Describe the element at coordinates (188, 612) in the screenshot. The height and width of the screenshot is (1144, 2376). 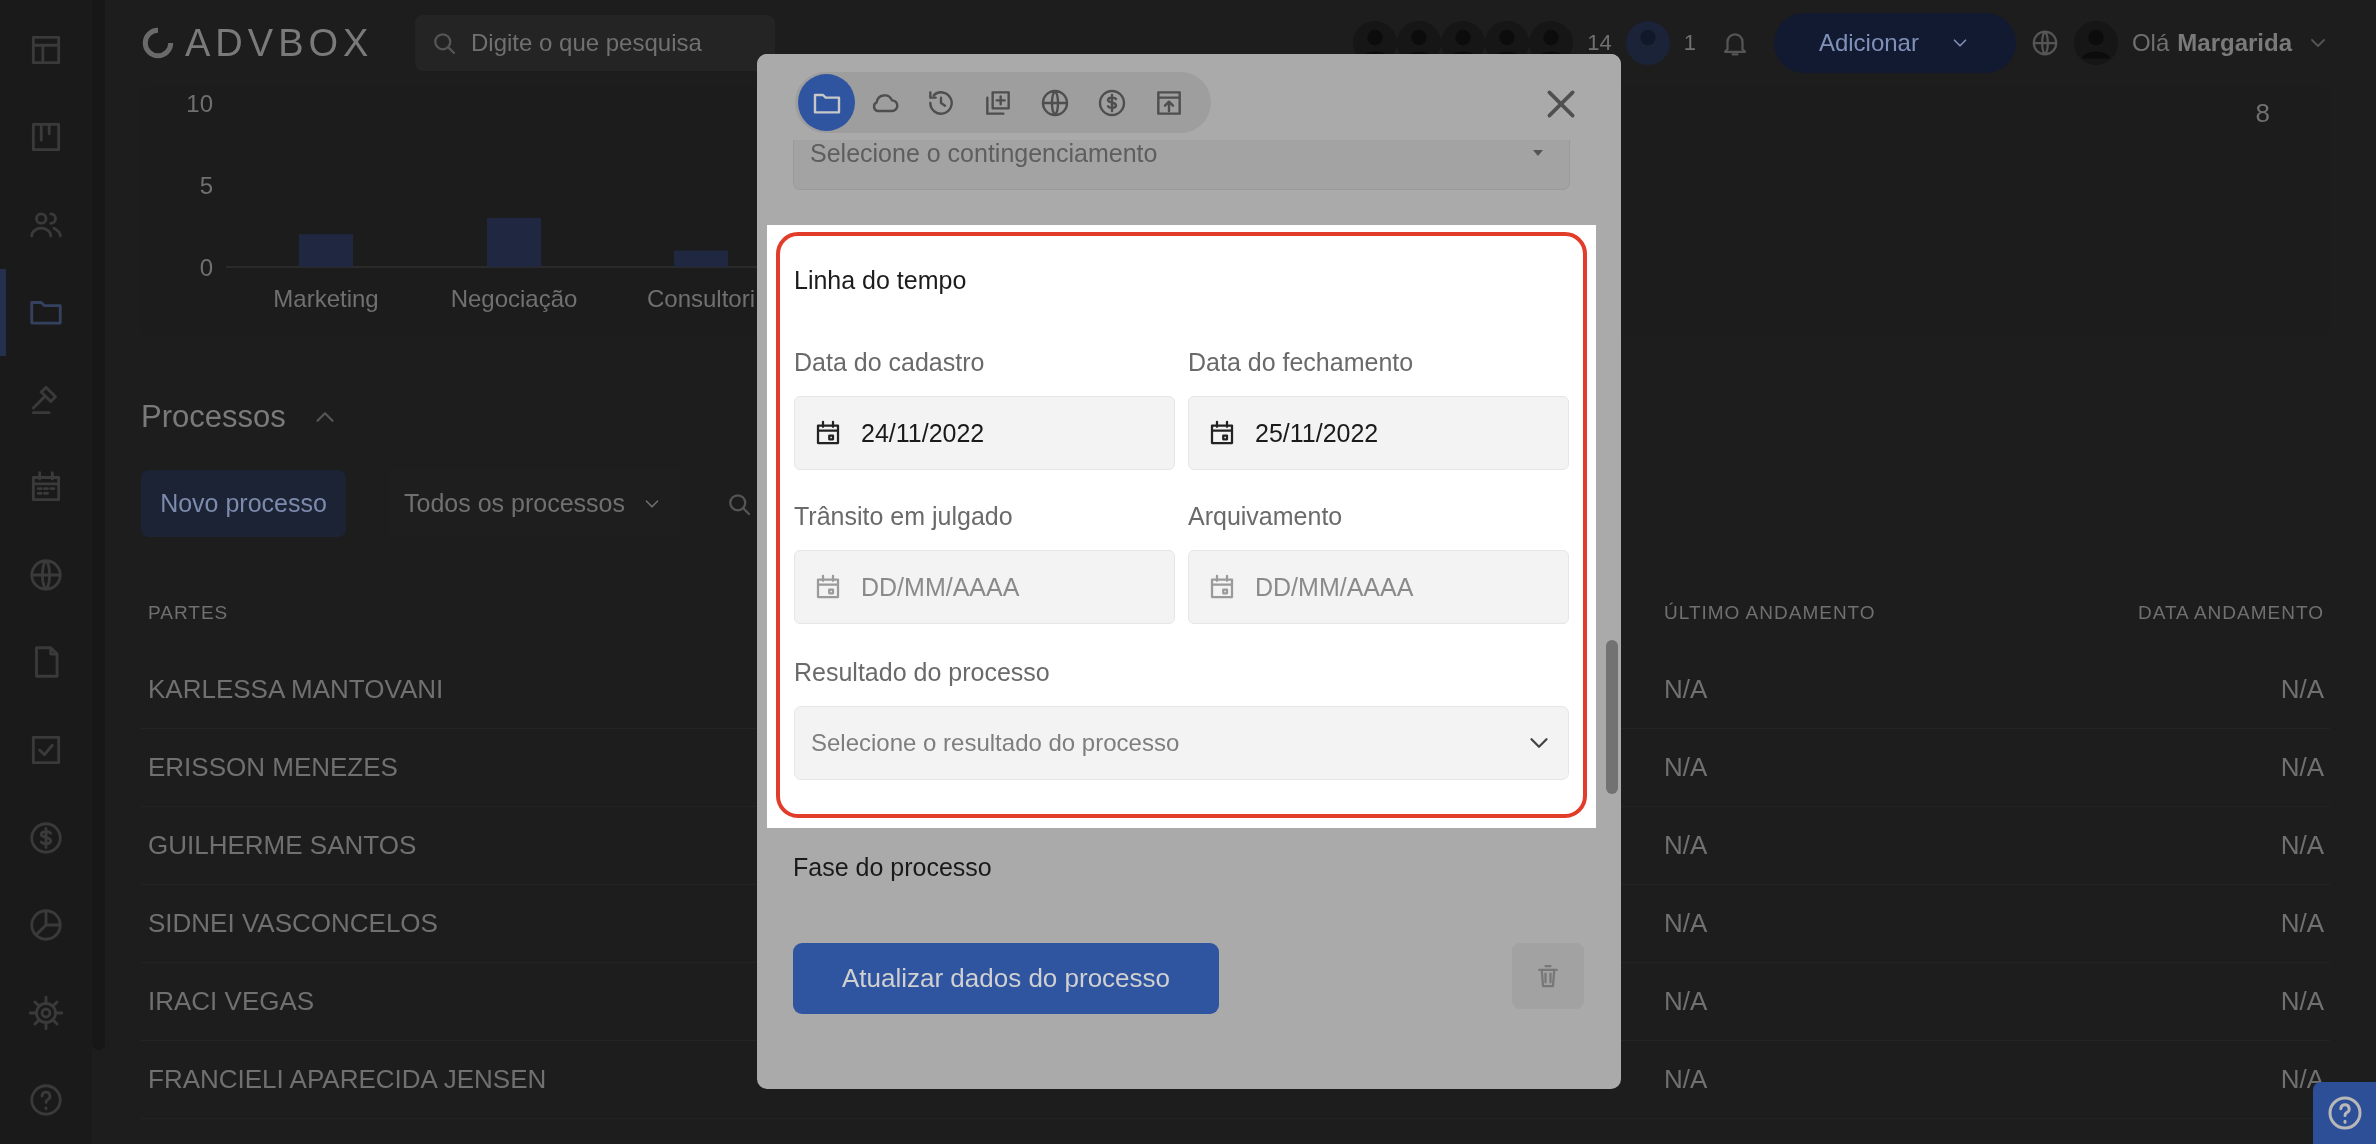
I see `column-header: PARTES` at that location.